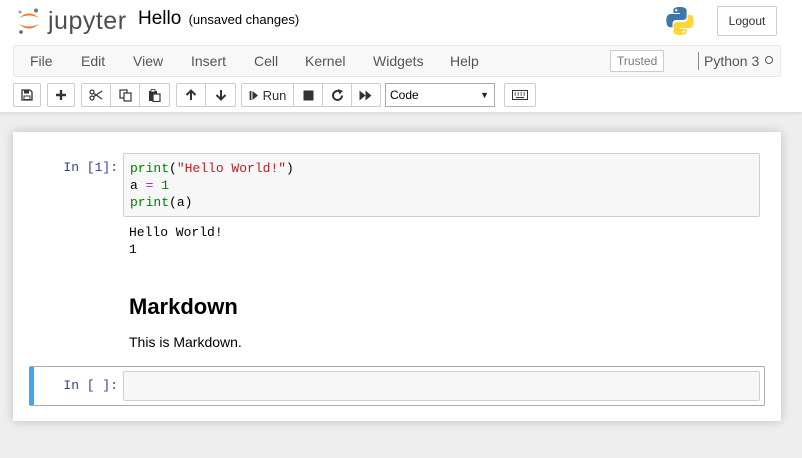  I want to click on logout-button: Logout, so click(747, 21).